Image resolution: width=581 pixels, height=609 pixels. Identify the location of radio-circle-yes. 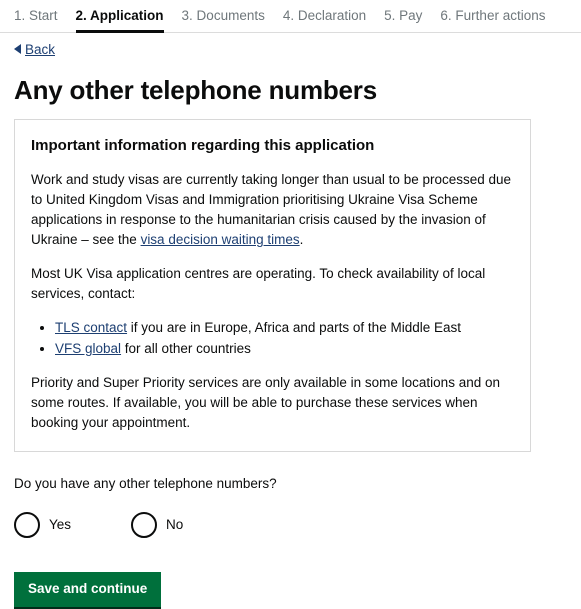
(27, 525).